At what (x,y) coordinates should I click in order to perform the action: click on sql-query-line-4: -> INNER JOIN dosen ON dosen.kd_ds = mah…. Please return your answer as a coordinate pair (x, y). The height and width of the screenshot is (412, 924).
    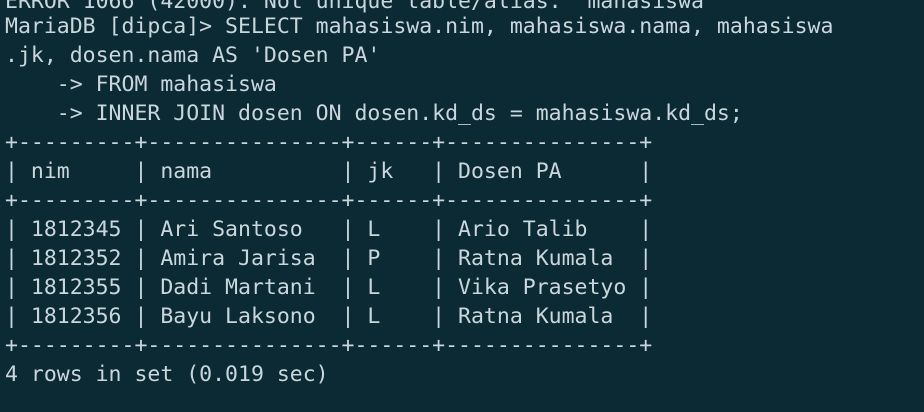
    Looking at the image, I should click on (374, 113).